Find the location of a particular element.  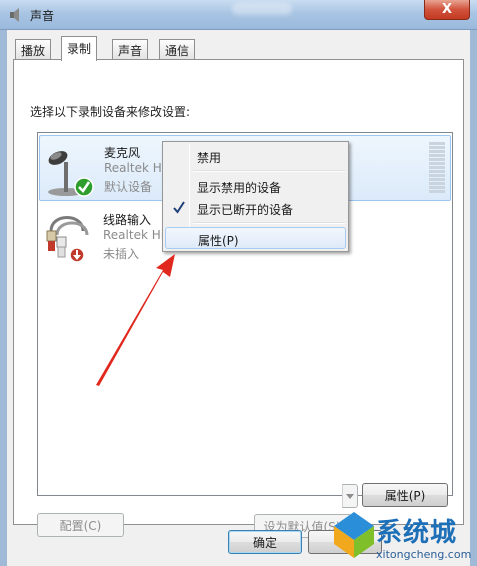

context-menu: 禁用 显示禁用的设备 显示已断开的设备 属性(P) is located at coordinates (255, 196).